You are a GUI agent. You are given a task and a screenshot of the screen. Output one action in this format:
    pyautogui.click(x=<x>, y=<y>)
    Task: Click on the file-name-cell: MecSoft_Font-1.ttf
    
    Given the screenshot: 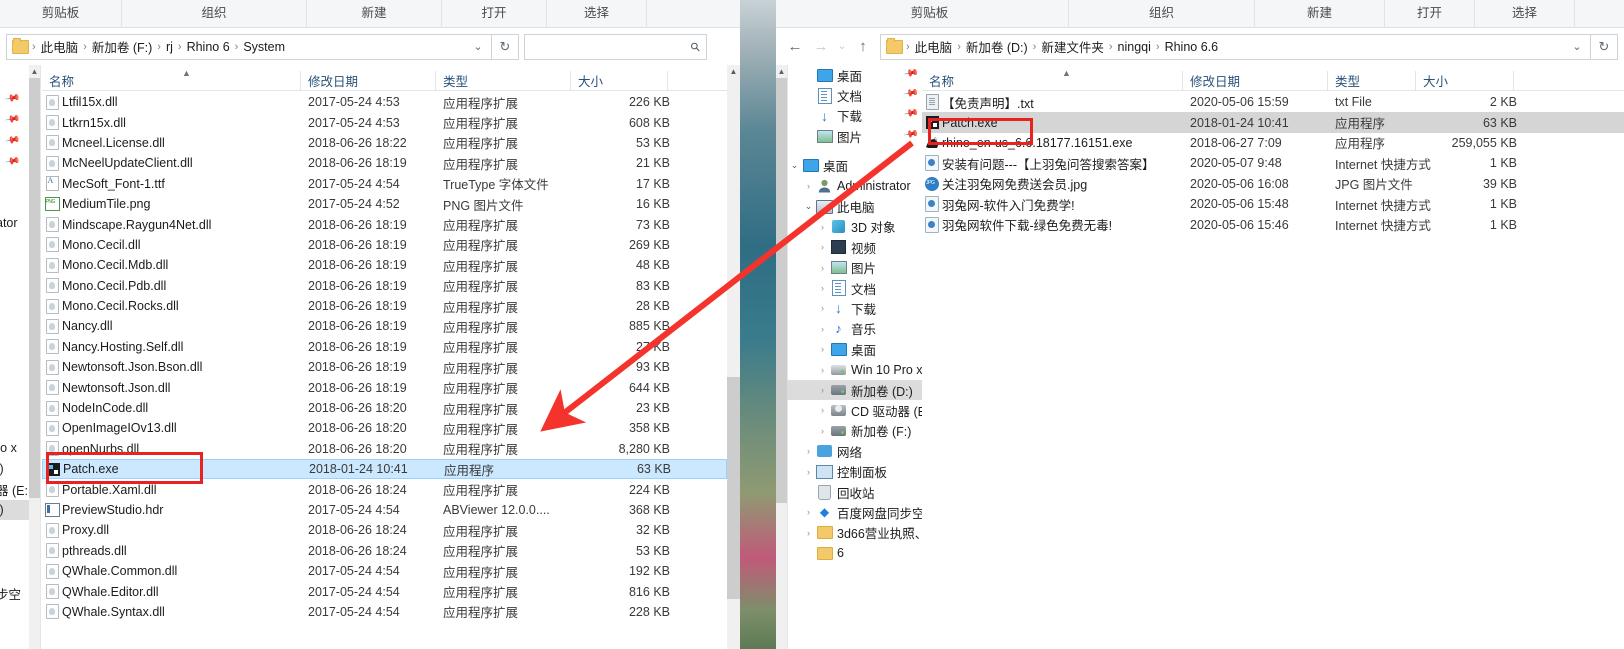 What is the action you would take?
    pyautogui.click(x=175, y=184)
    